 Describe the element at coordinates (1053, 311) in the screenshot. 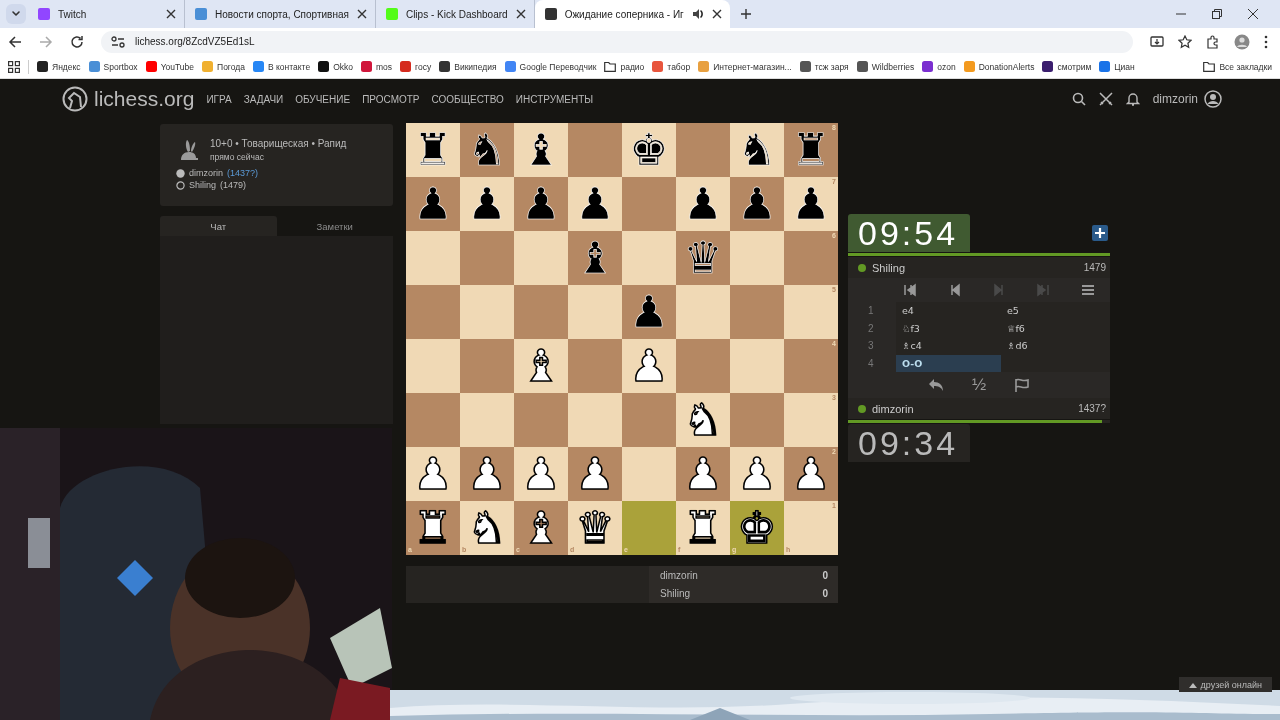

I see `move: e5` at that location.